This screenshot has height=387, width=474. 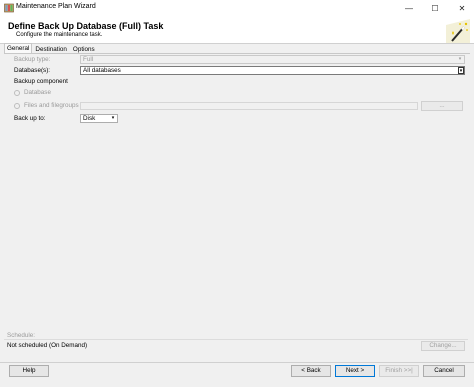 I want to click on window-title: Maintenance Plan Wizard, so click(x=56, y=6).